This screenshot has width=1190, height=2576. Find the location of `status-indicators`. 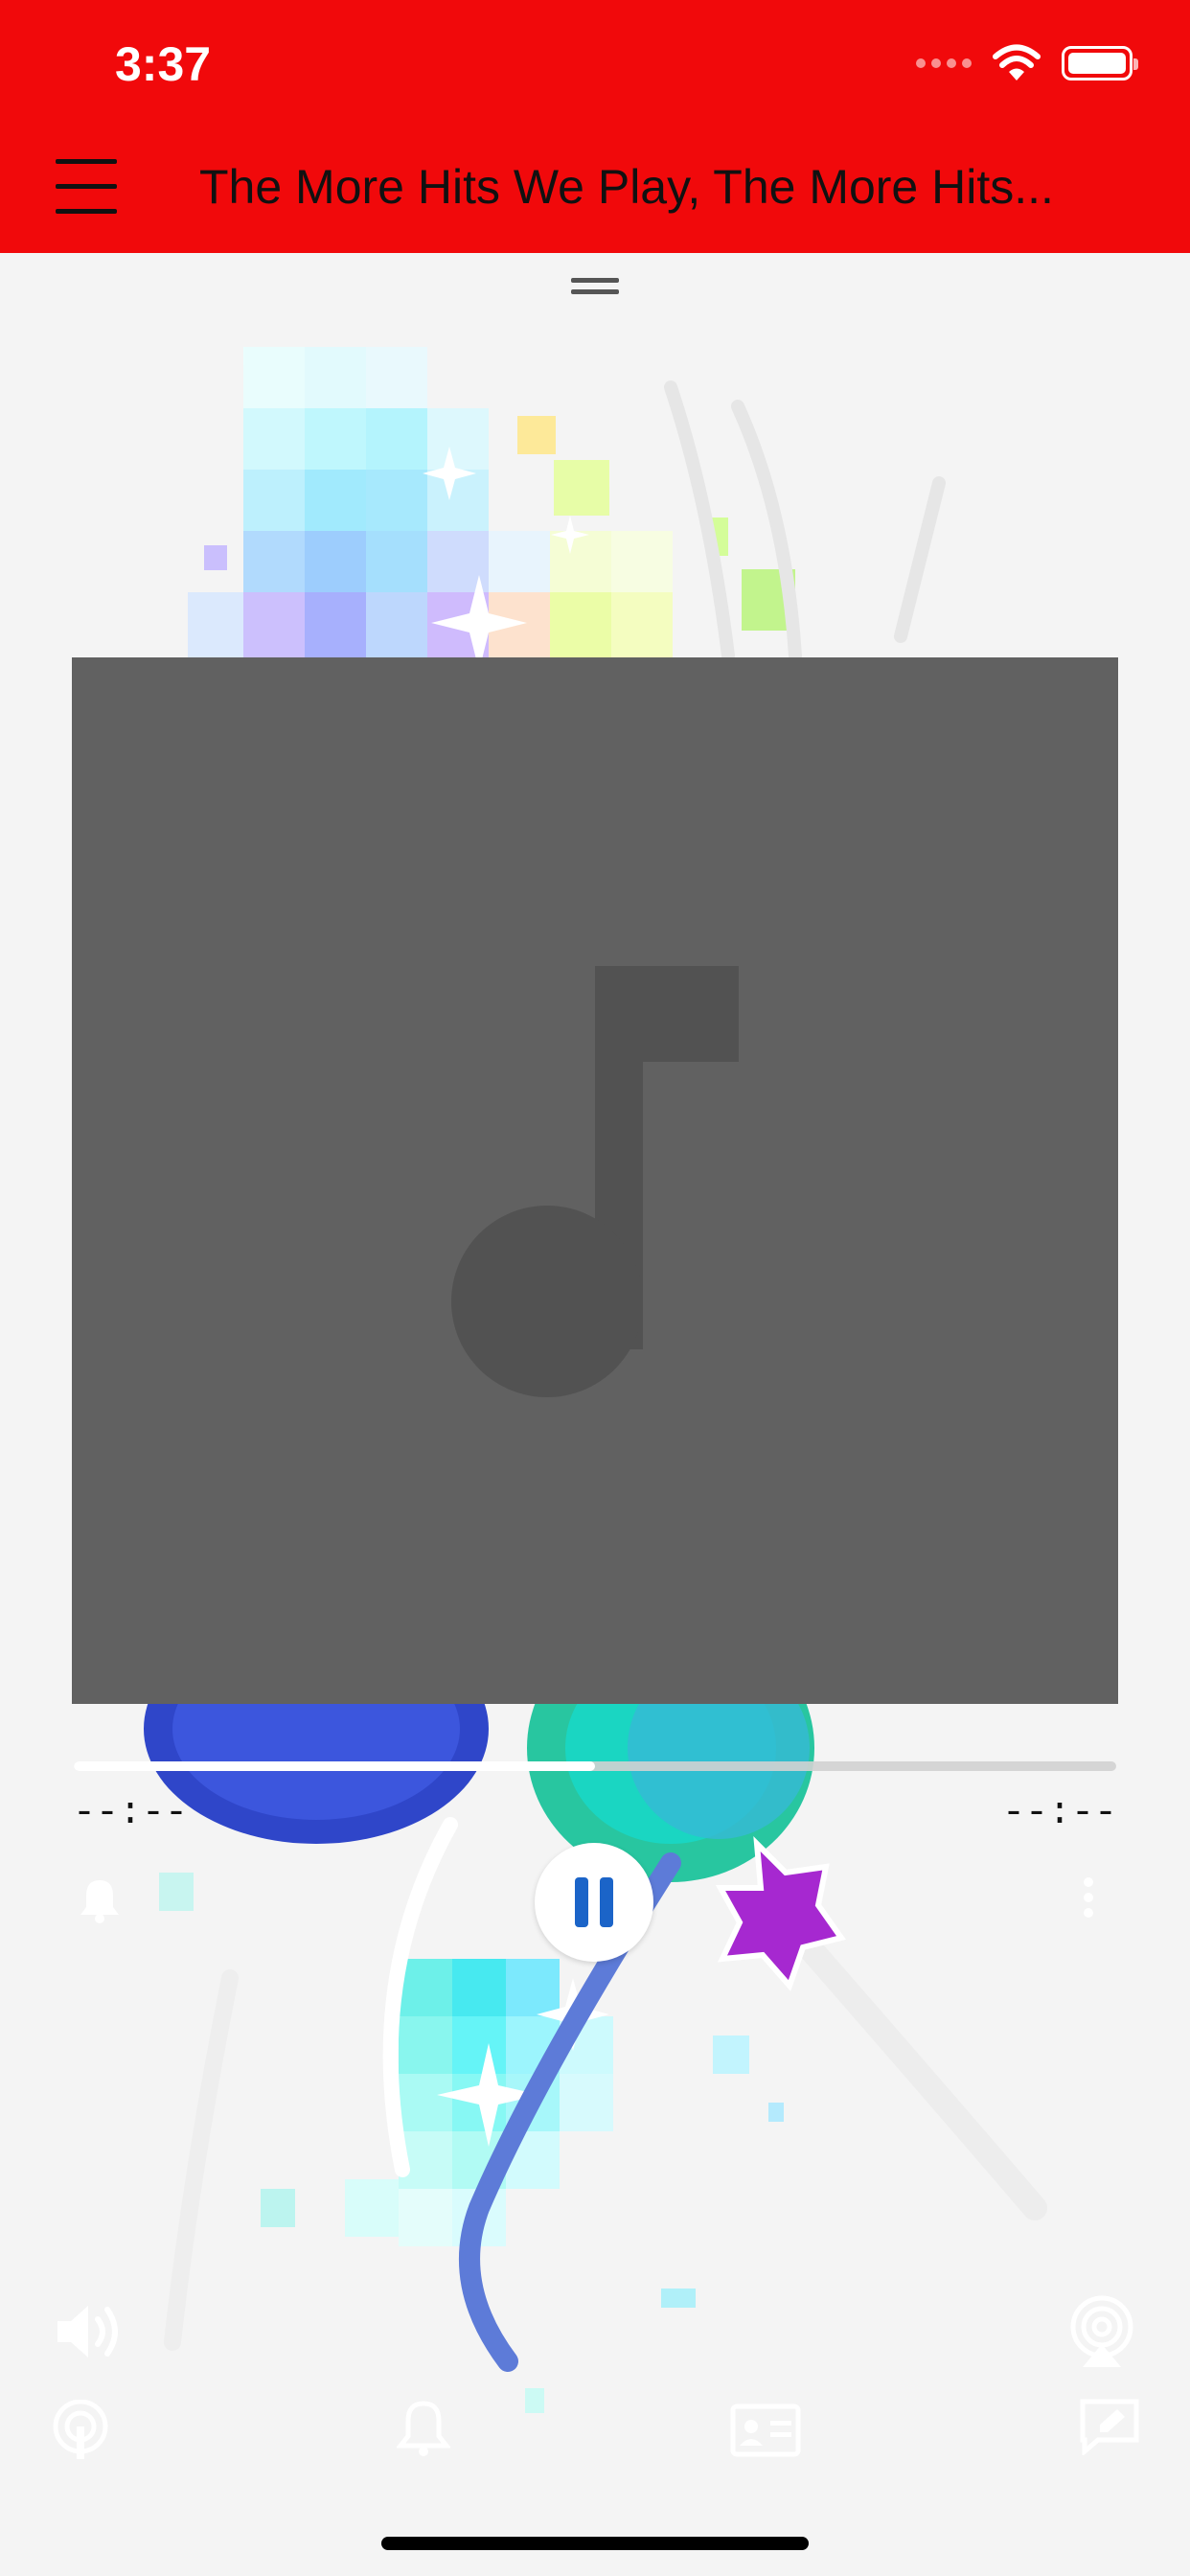

status-indicators is located at coordinates (1027, 63).